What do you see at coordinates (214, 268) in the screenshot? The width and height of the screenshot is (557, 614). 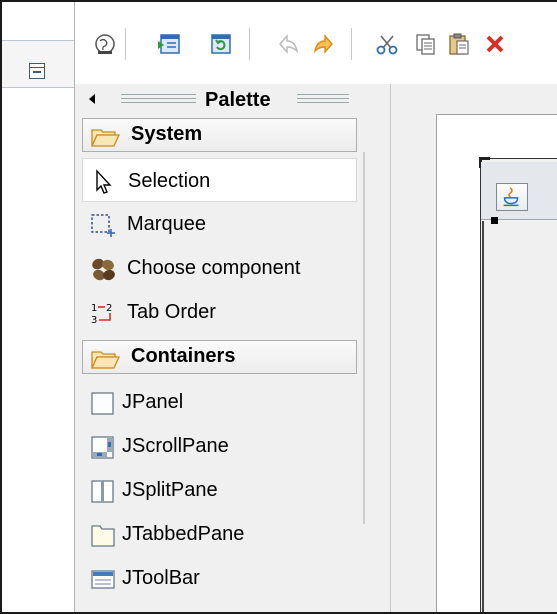 I see `item-label: Choose component` at bounding box center [214, 268].